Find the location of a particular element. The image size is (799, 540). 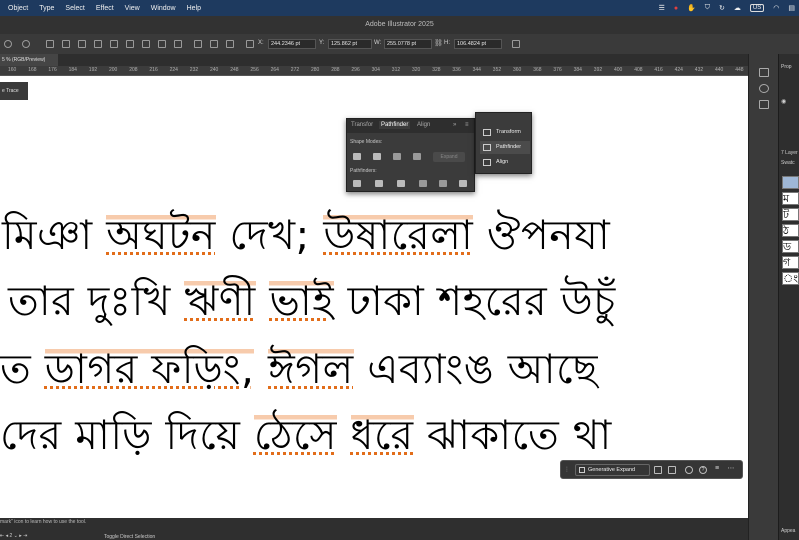

minus-front-icon is located at coordinates (377, 156).